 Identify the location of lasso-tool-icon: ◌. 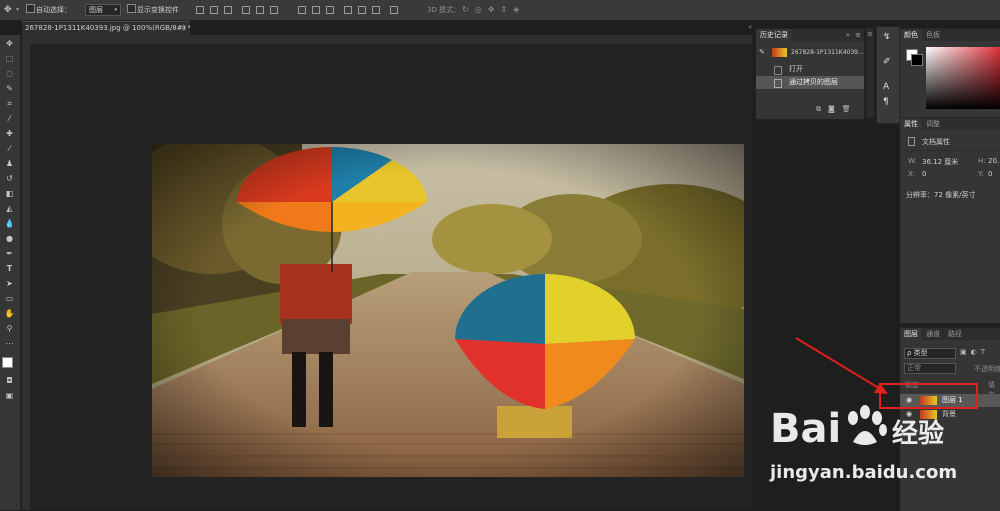
(9, 73).